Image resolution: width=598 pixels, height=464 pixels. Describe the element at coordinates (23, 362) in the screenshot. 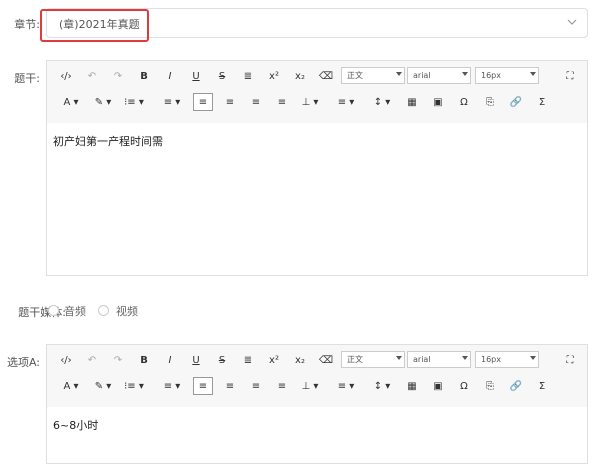

I see `option-a-label: 选项A:` at that location.